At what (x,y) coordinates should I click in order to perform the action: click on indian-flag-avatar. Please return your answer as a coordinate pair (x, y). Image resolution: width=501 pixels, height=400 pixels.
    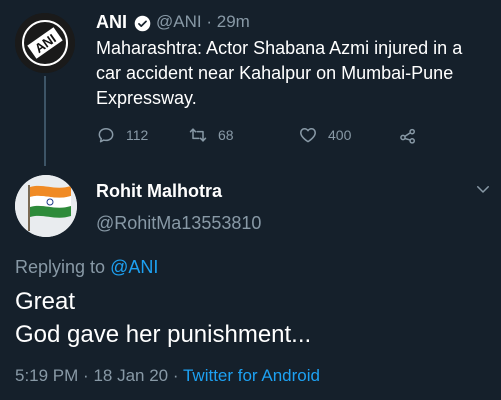
    Looking at the image, I should click on (46, 206).